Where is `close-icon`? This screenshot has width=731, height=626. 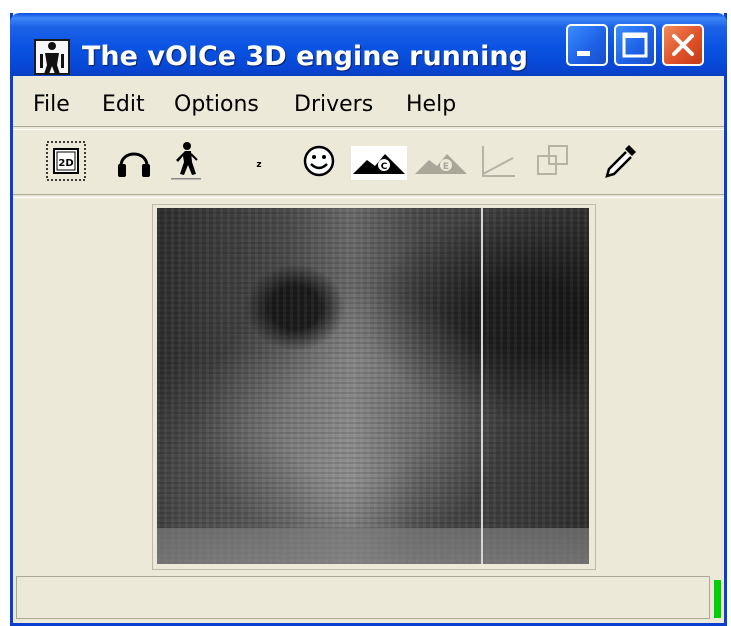 close-icon is located at coordinates (683, 45).